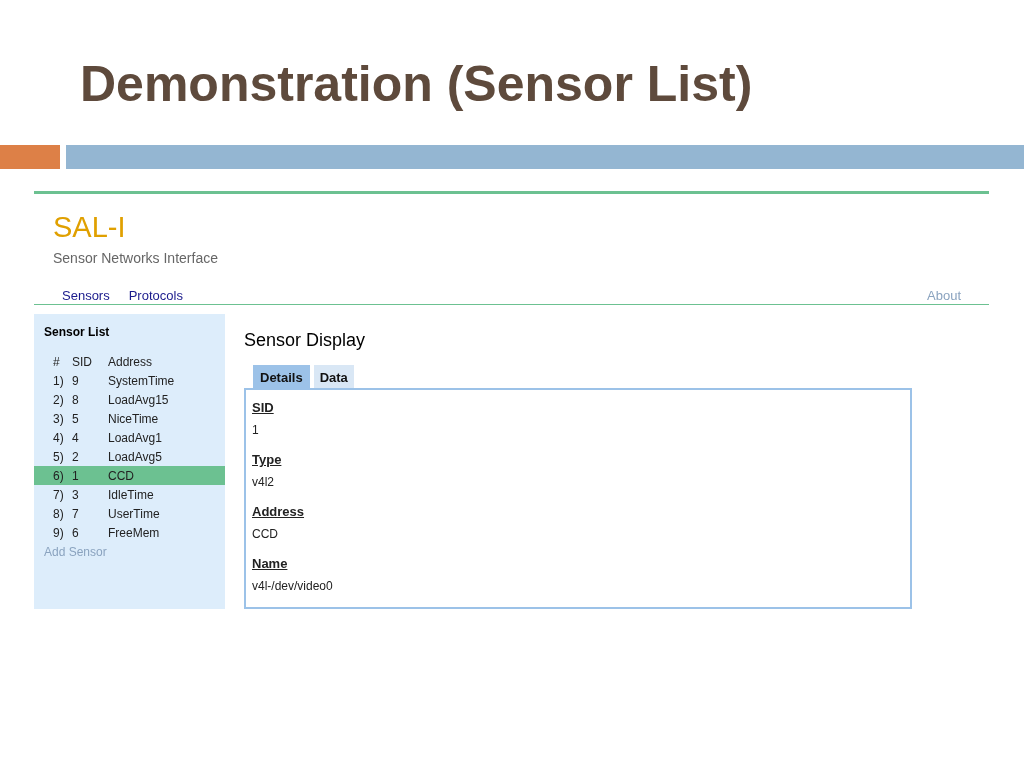 The height and width of the screenshot is (768, 1024). Describe the element at coordinates (76, 418) in the screenshot. I see `sensor-id: 5` at that location.